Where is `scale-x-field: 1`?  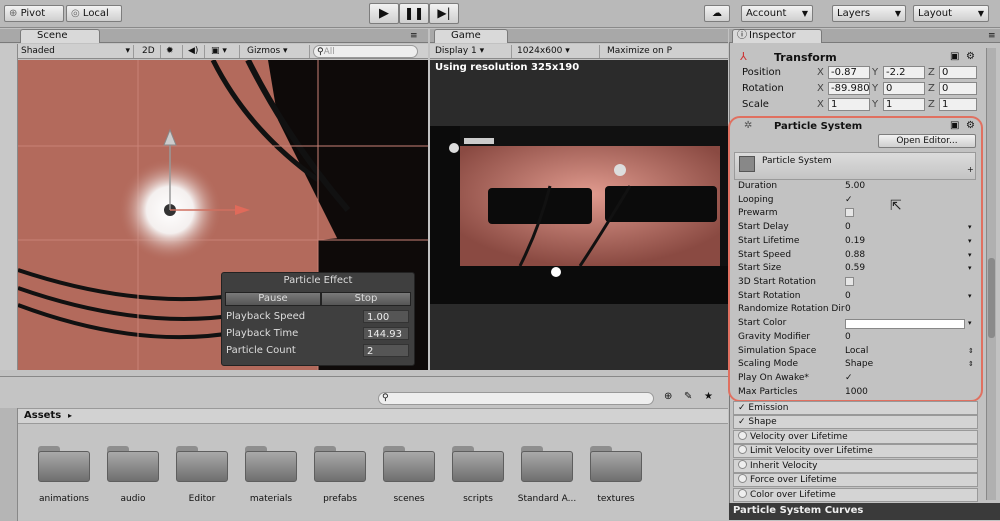 scale-x-field: 1 is located at coordinates (849, 104).